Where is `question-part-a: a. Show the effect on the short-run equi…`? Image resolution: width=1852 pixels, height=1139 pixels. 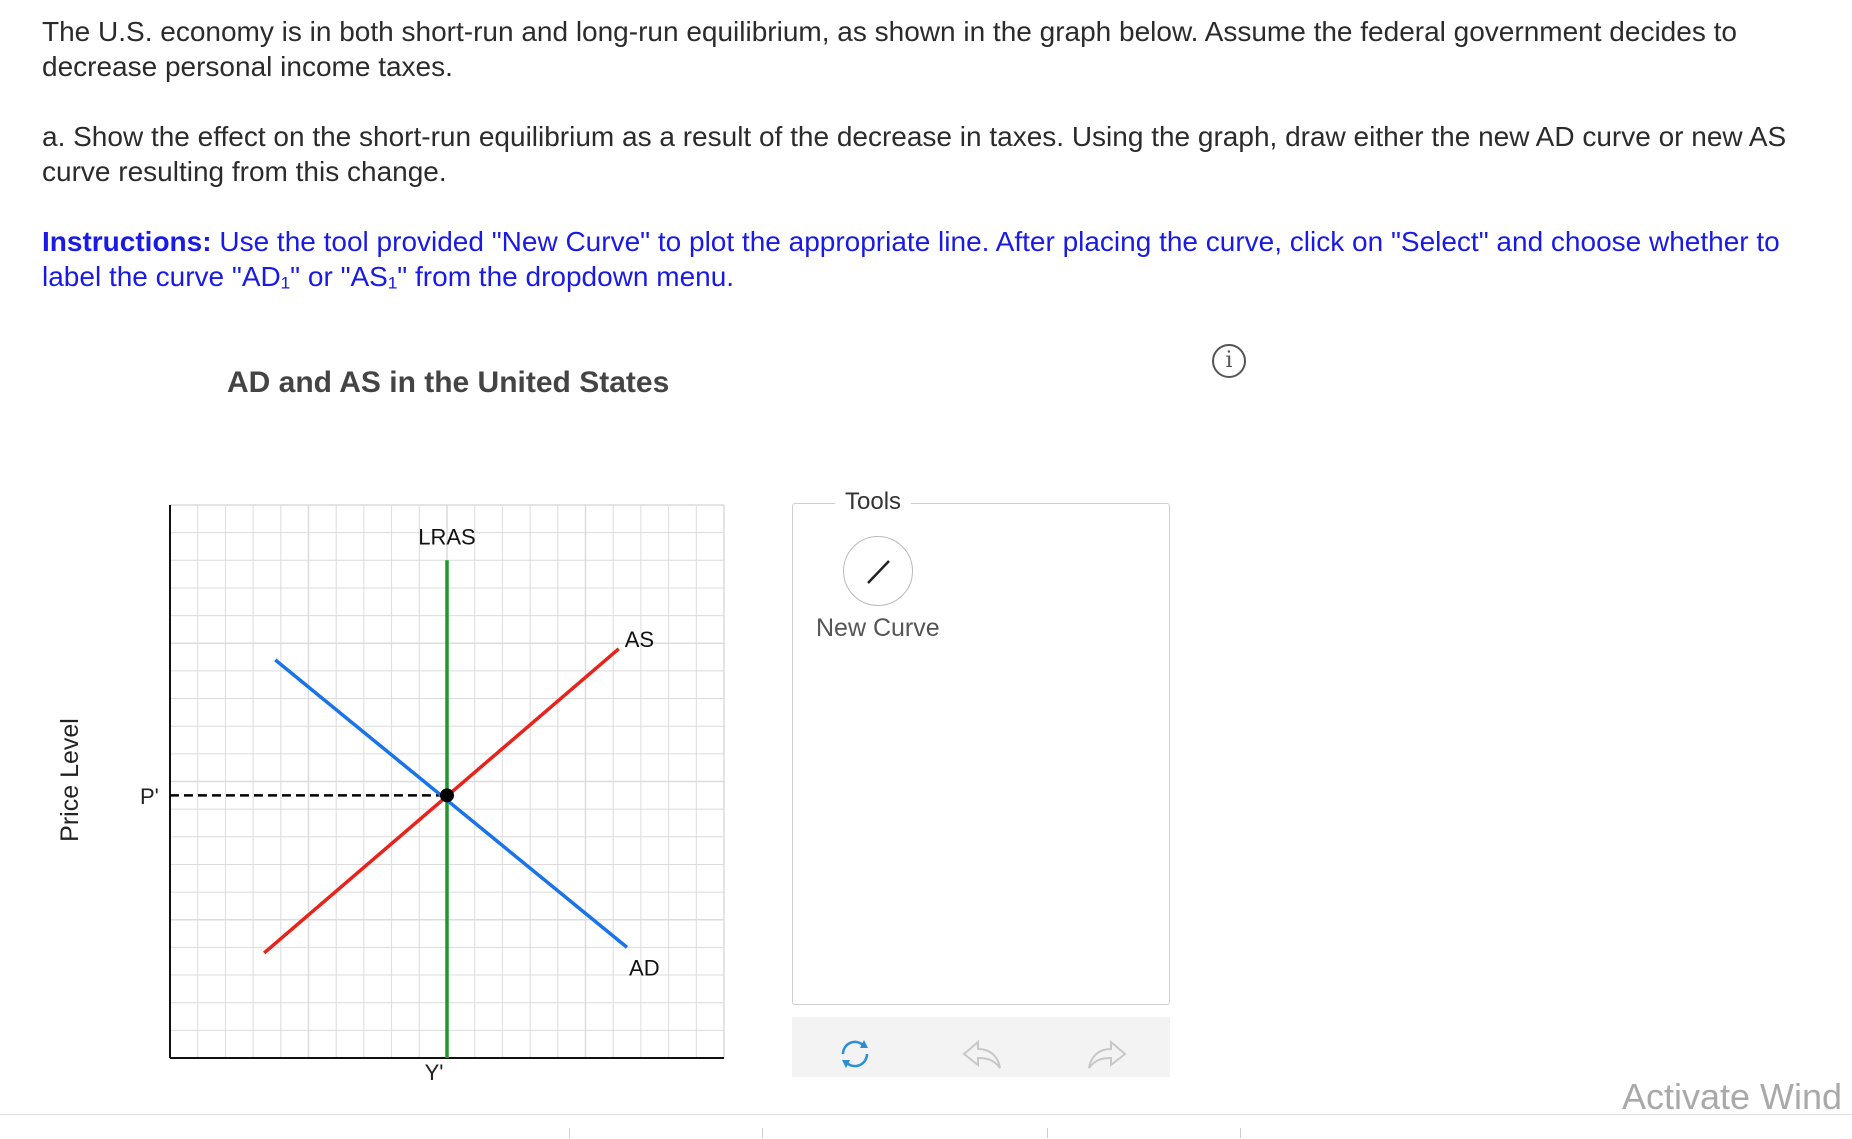
question-part-a: a. Show the effect on the short-run equi… is located at coordinates (914, 154).